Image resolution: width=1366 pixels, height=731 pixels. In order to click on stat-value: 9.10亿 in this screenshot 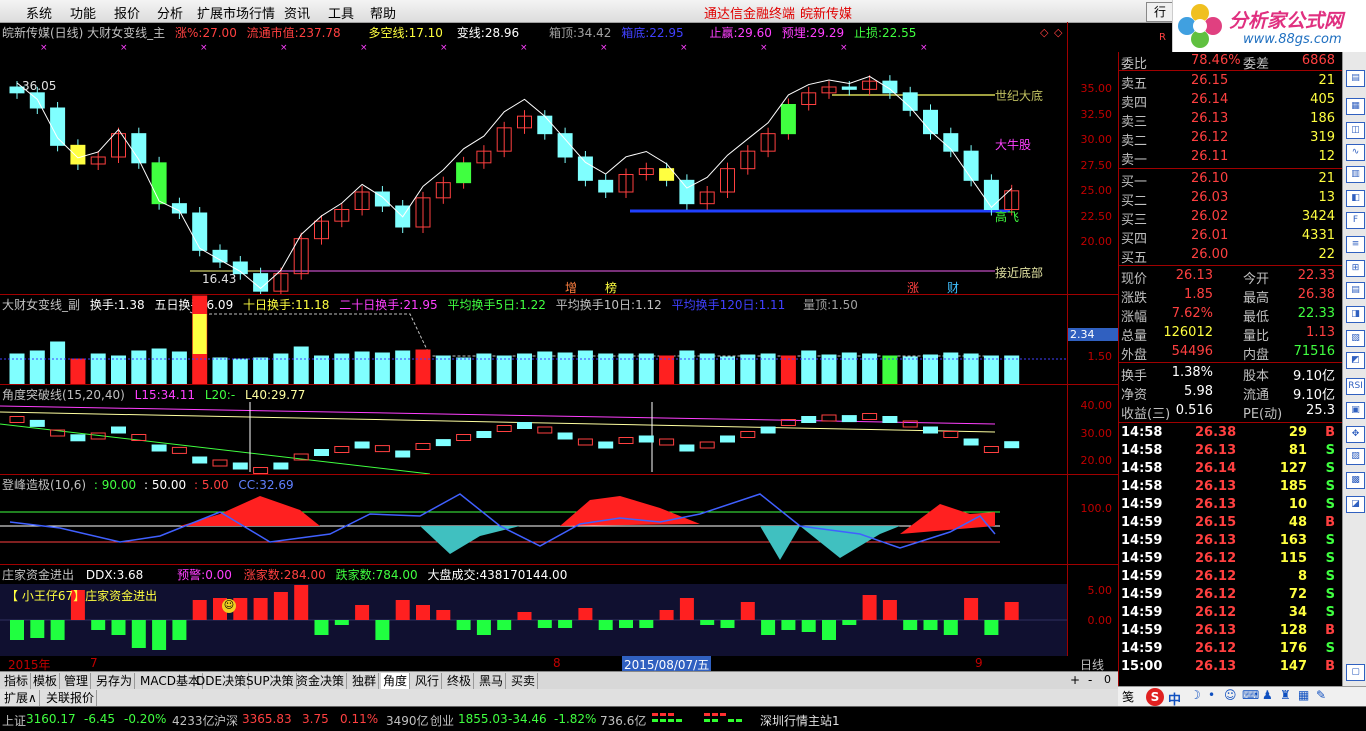, I will do `click(1314, 376)`.